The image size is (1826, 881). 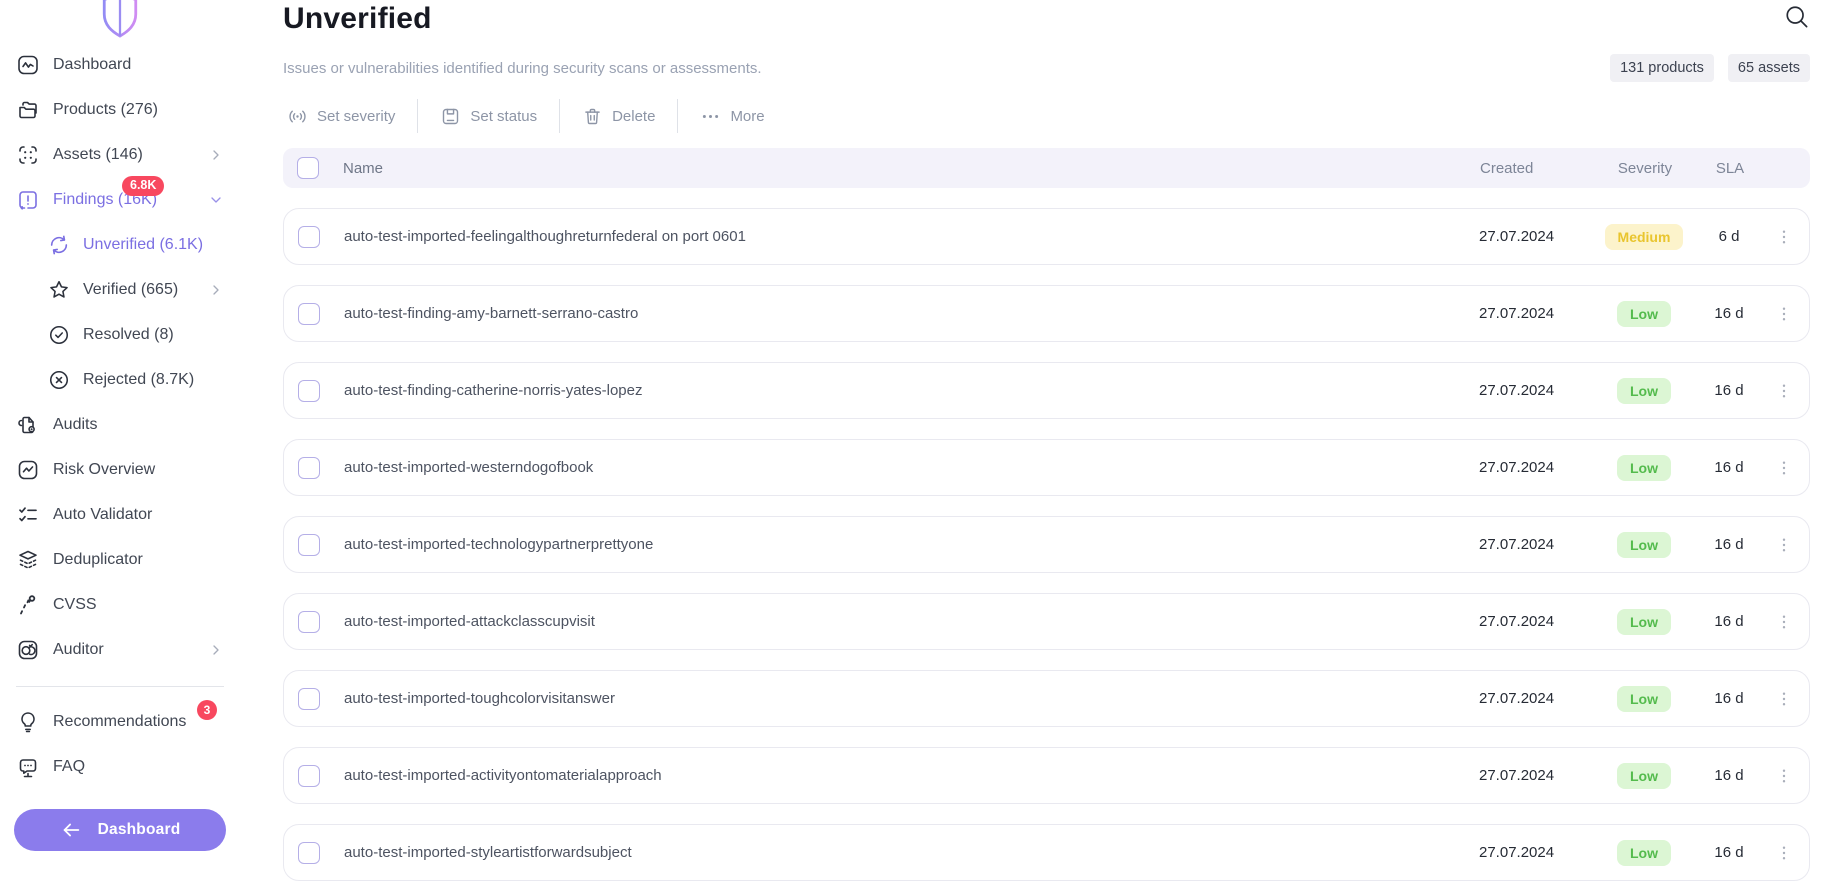 I want to click on select-all-checkbox, so click(x=308, y=168).